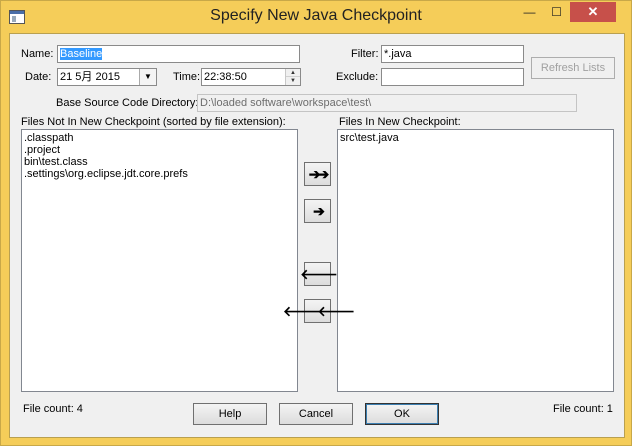 This screenshot has height=446, width=632. I want to click on minimize-button: —, so click(529, 12).